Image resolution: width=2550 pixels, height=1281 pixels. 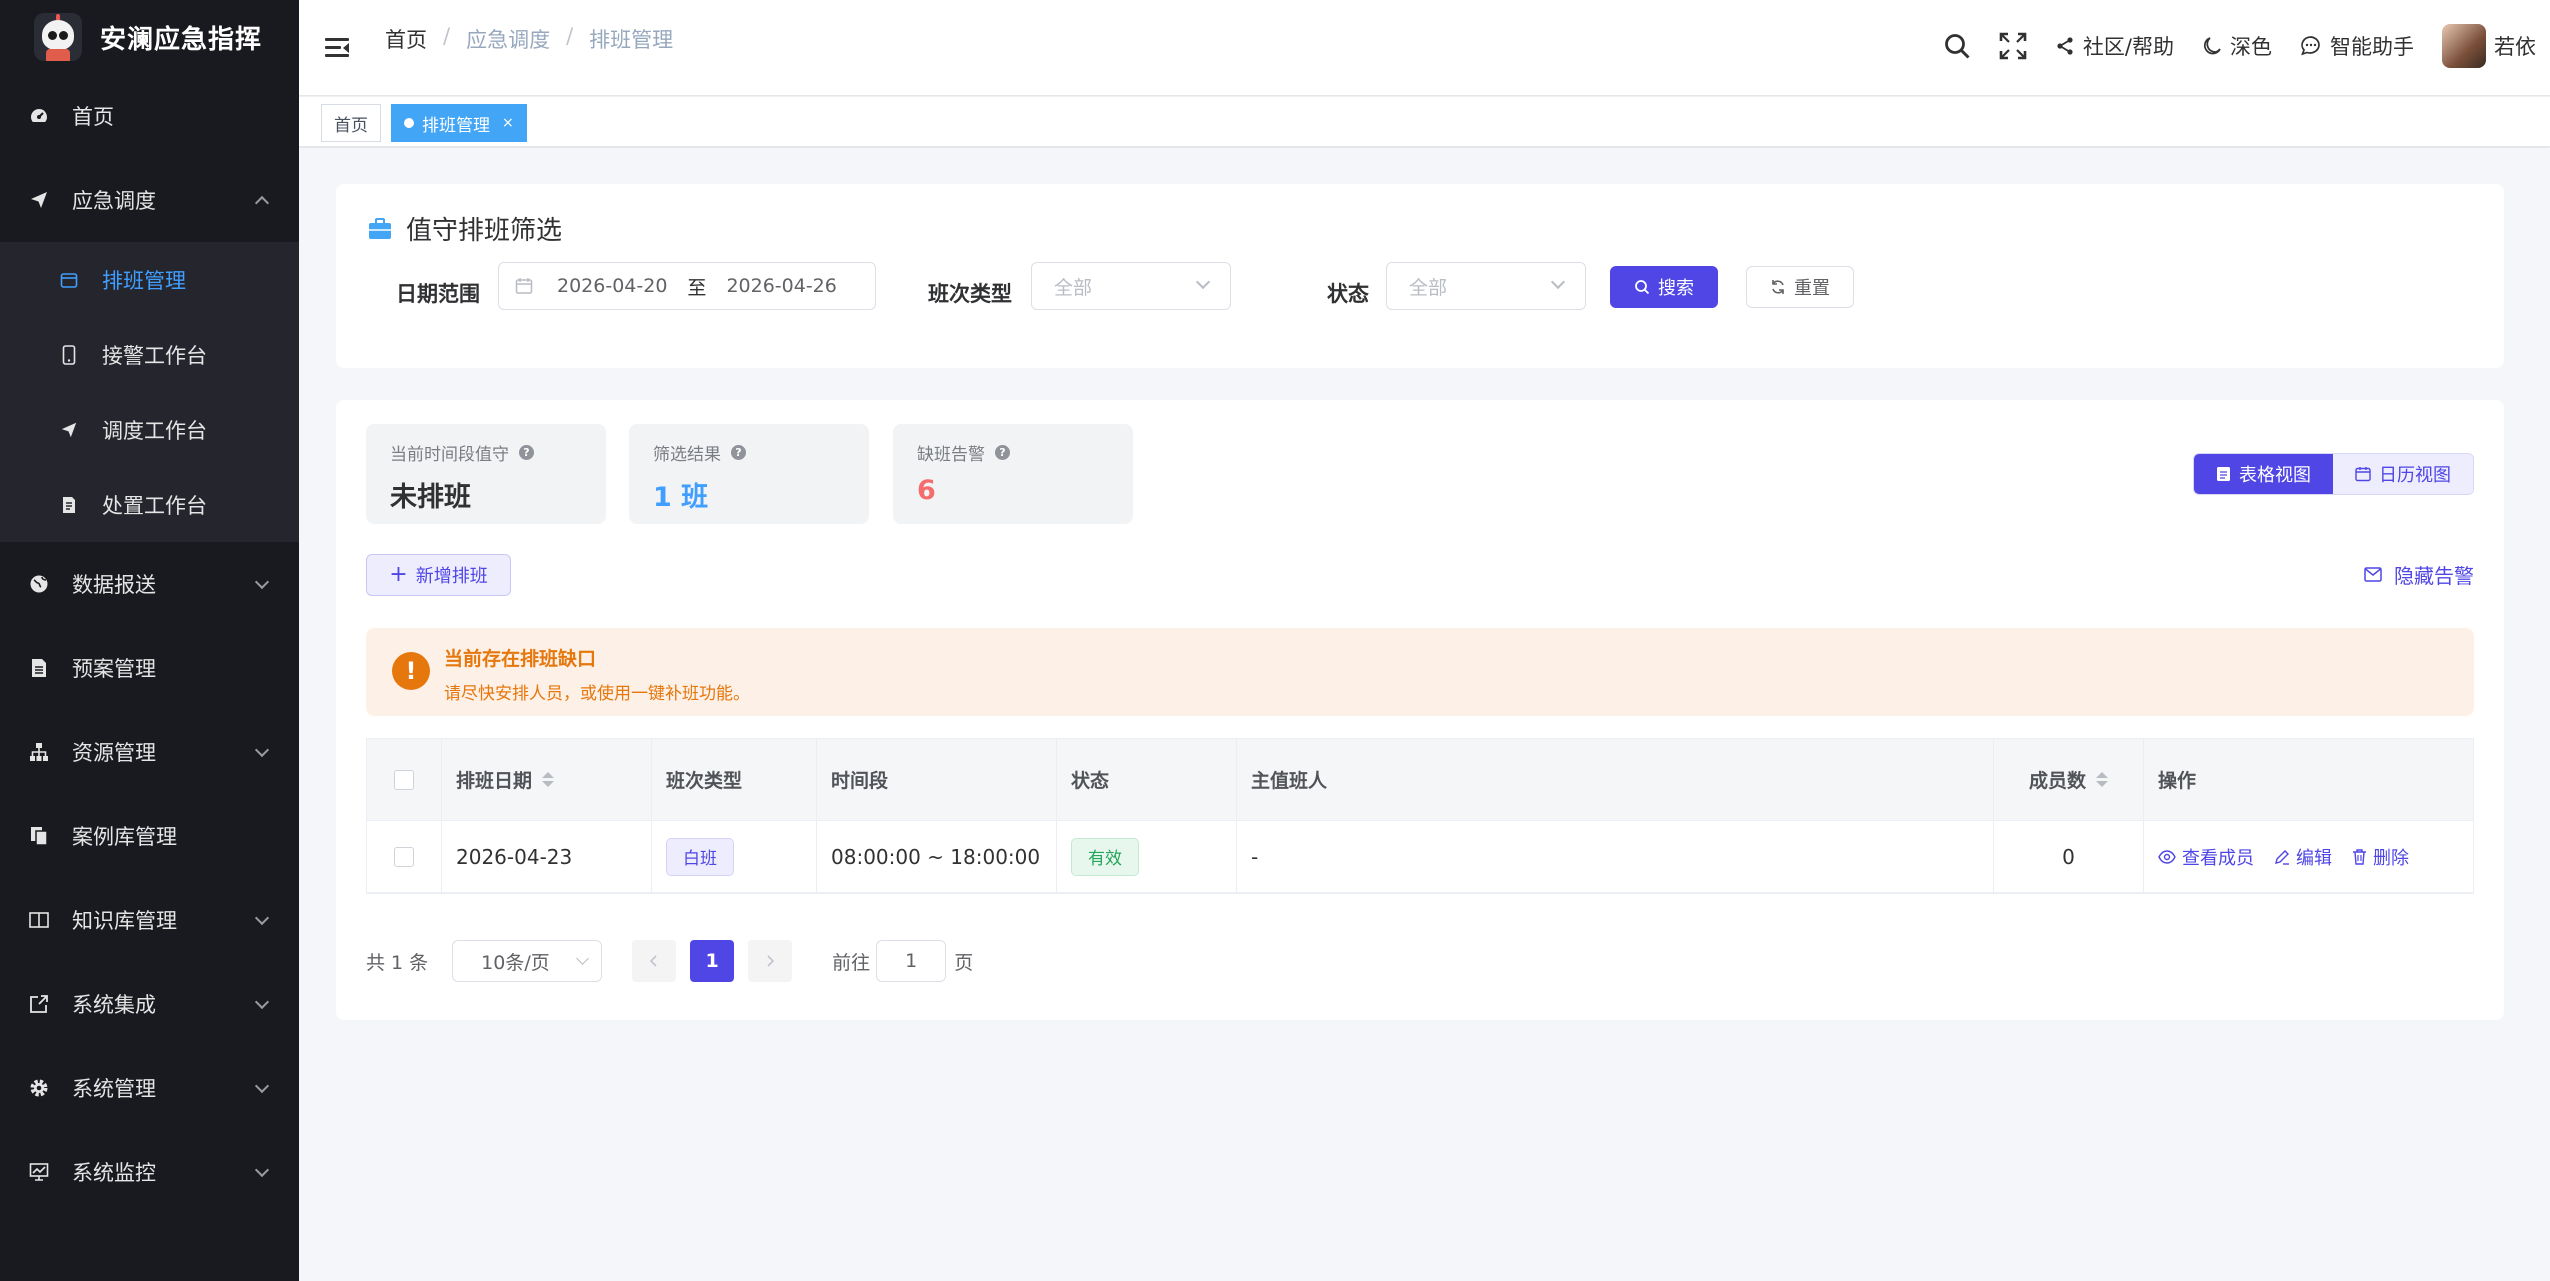 I want to click on username: 若依, so click(x=2515, y=47).